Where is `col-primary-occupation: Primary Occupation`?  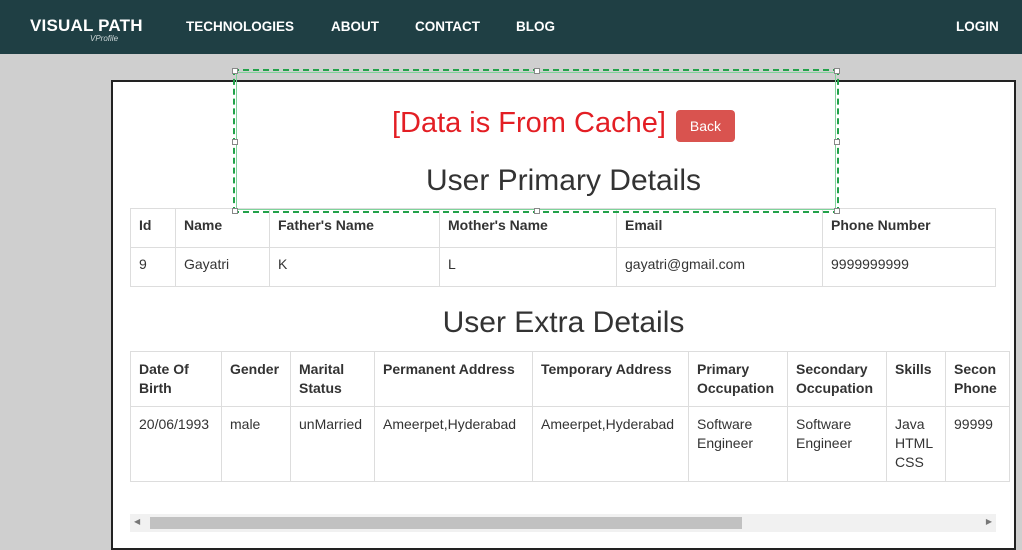
col-primary-occupation: Primary Occupation is located at coordinates (738, 379).